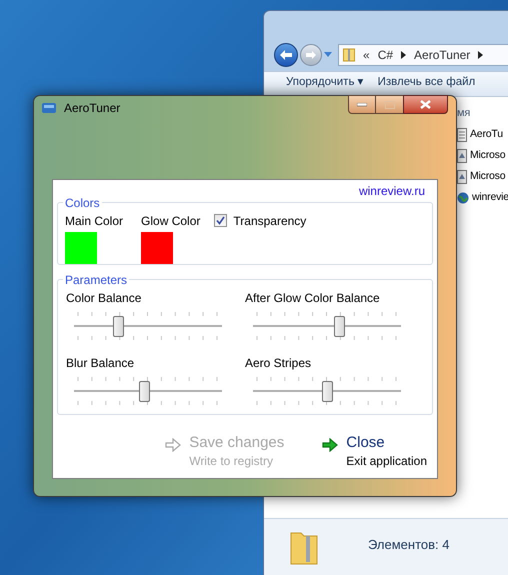 The width and height of the screenshot is (508, 575). I want to click on maximize-button, so click(389, 104).